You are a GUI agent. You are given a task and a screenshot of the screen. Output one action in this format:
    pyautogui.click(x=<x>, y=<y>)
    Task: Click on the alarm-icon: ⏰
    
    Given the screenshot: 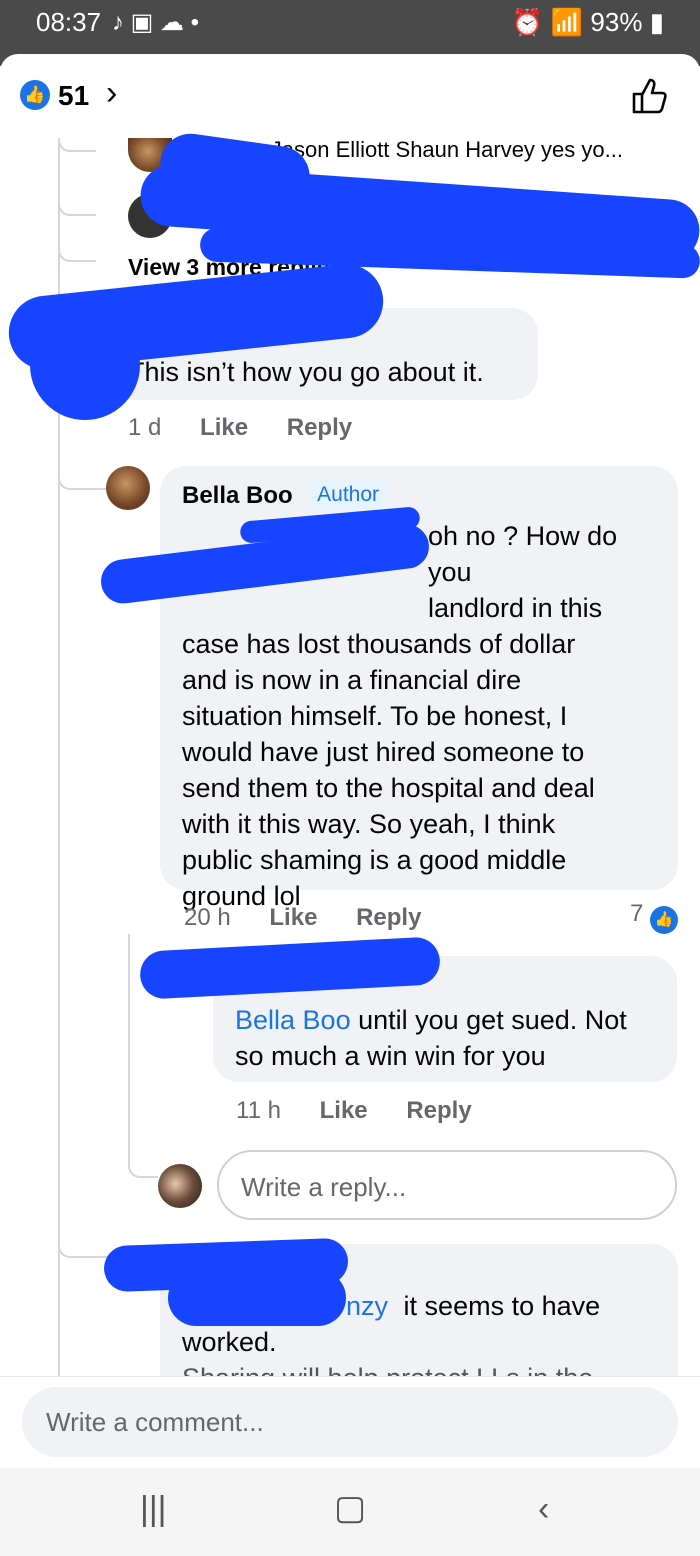 What is the action you would take?
    pyautogui.click(x=527, y=22)
    